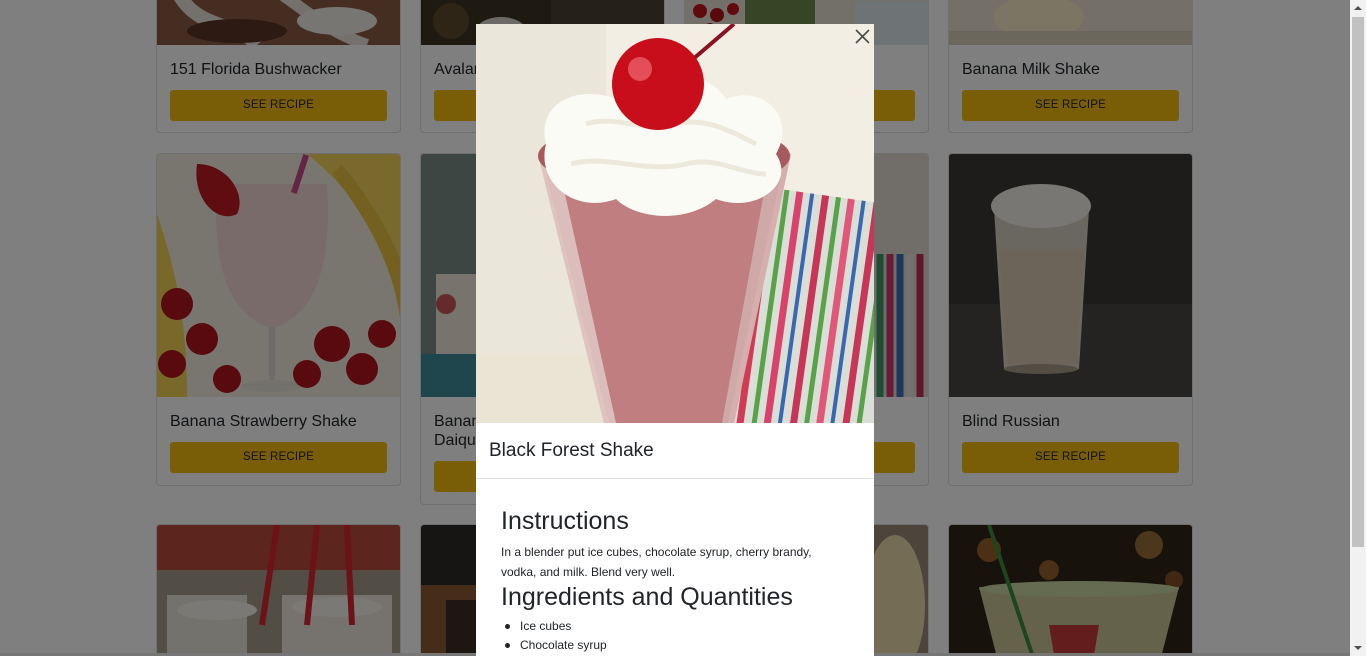 This screenshot has height=664, width=1366. What do you see at coordinates (1358, 282) in the screenshot?
I see `scrollbar-thumb` at bounding box center [1358, 282].